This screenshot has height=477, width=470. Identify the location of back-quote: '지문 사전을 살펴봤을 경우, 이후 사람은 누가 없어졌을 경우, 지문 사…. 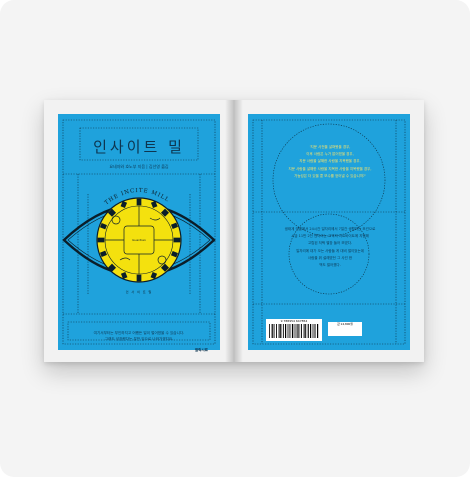
(330, 162).